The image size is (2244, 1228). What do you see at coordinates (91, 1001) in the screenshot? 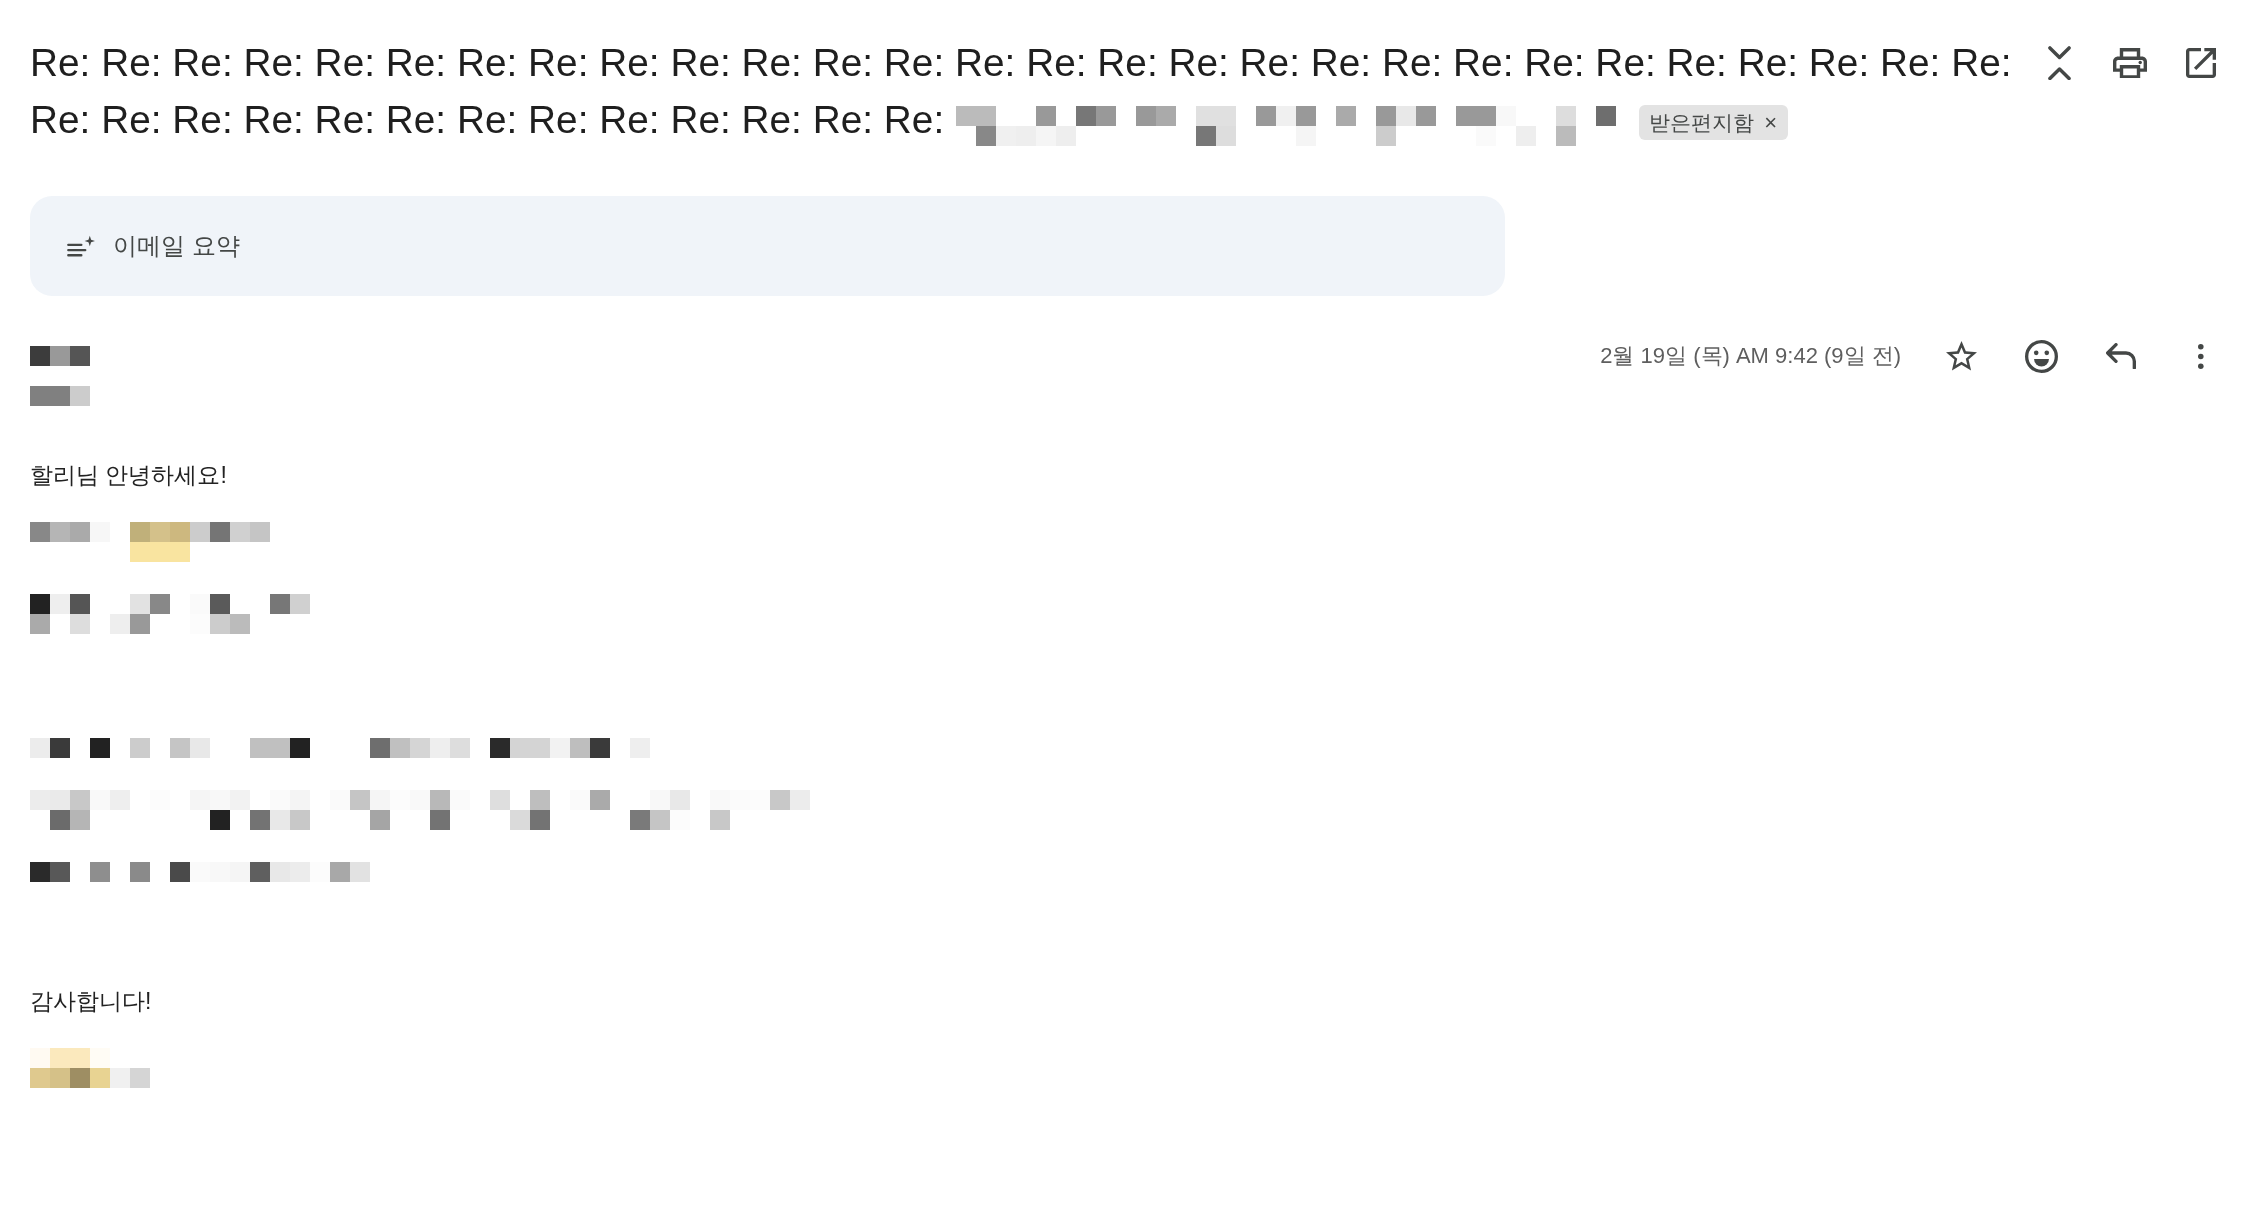
I see `body-text: 감사합니다!` at bounding box center [91, 1001].